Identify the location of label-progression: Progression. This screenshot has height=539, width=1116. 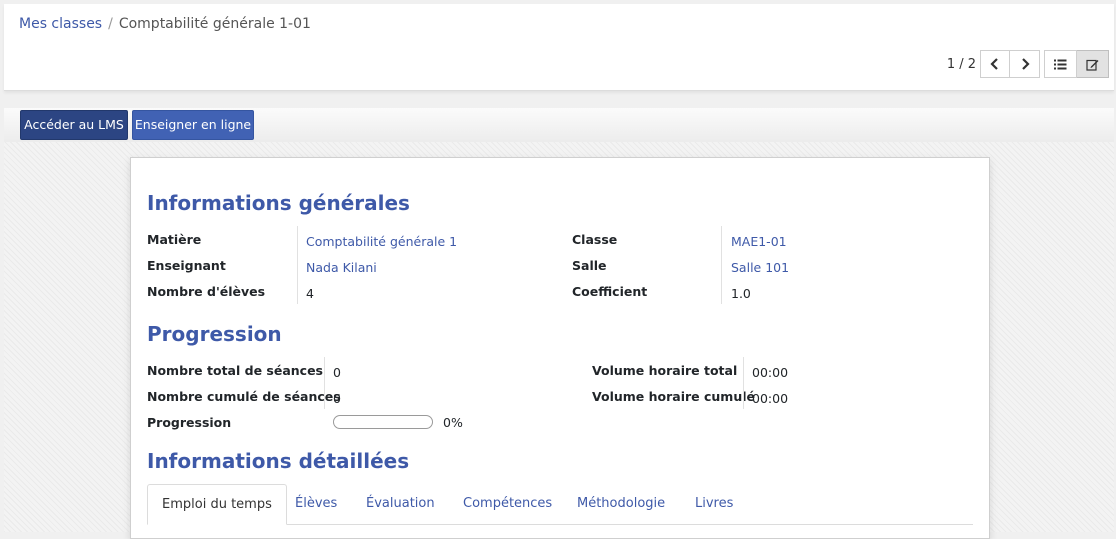
(189, 422).